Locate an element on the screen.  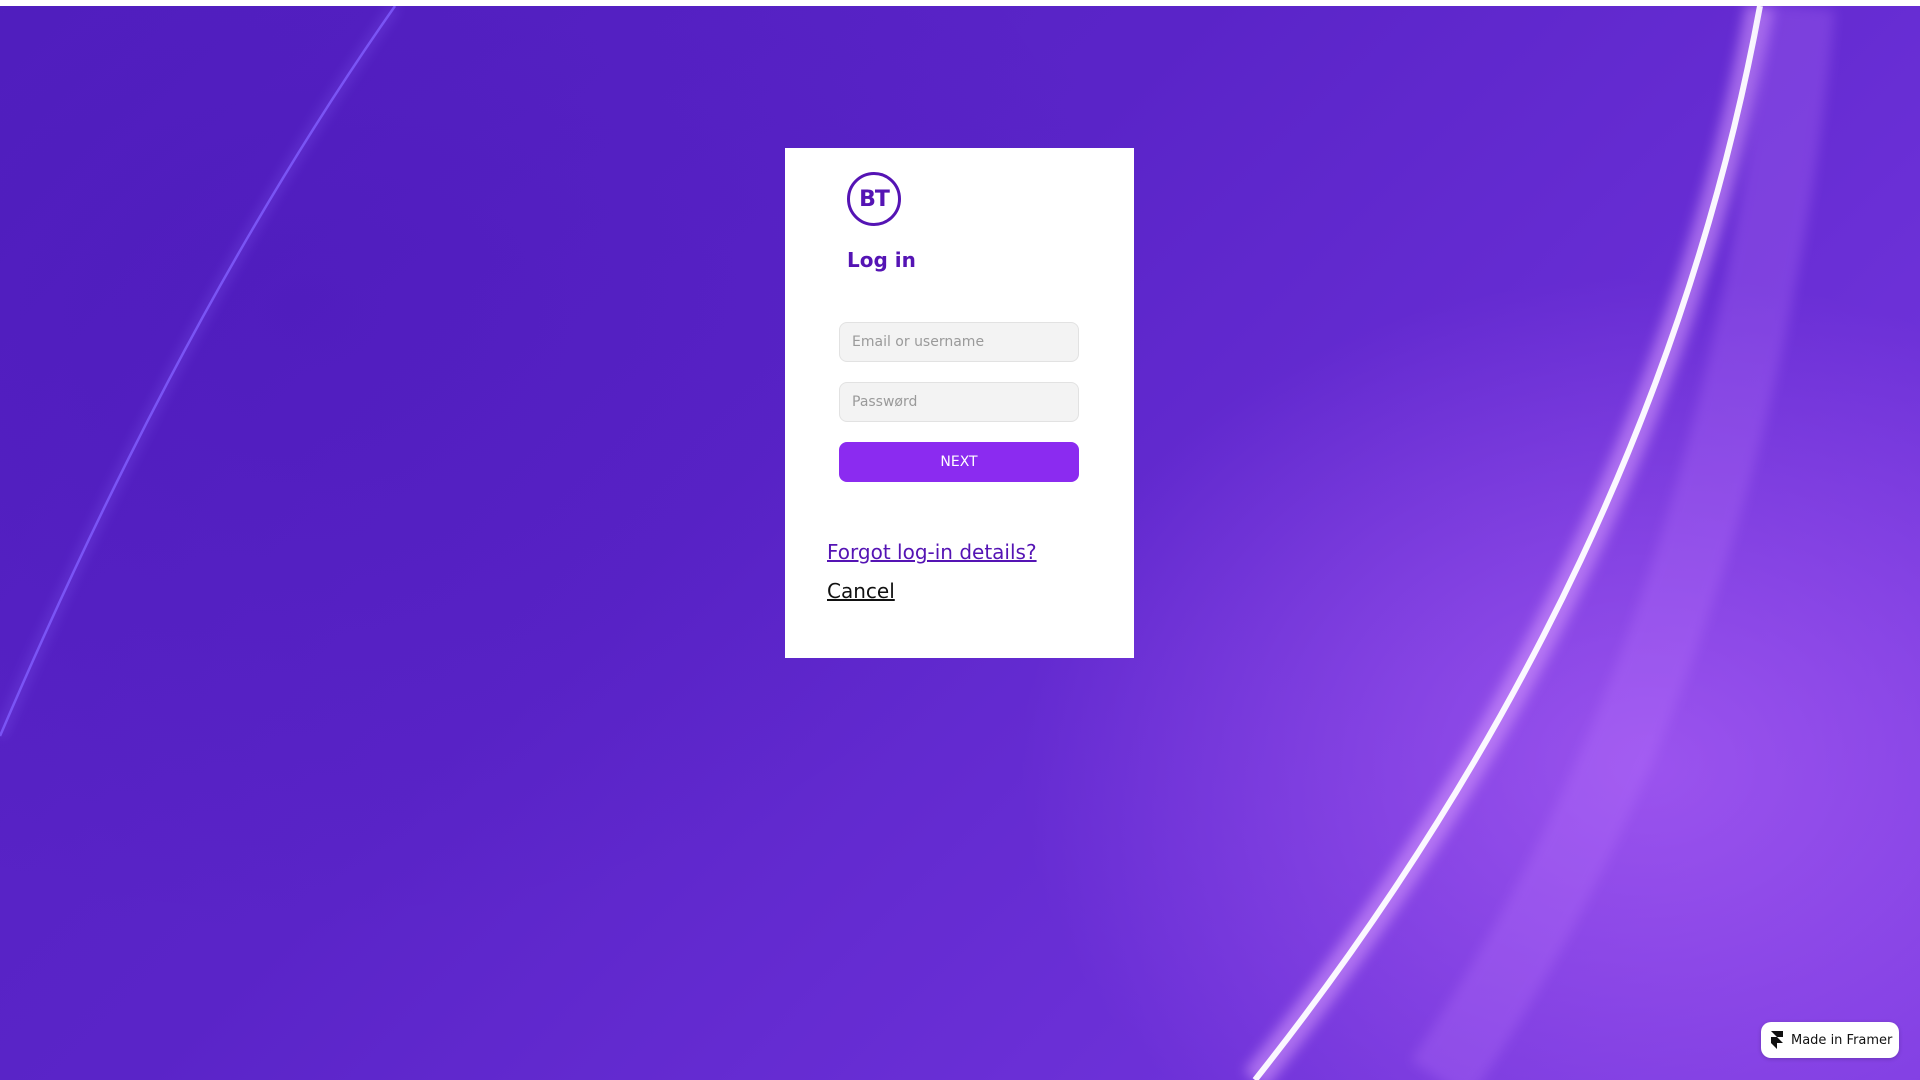
badge-label: Made in Framer is located at coordinates (1842, 1040).